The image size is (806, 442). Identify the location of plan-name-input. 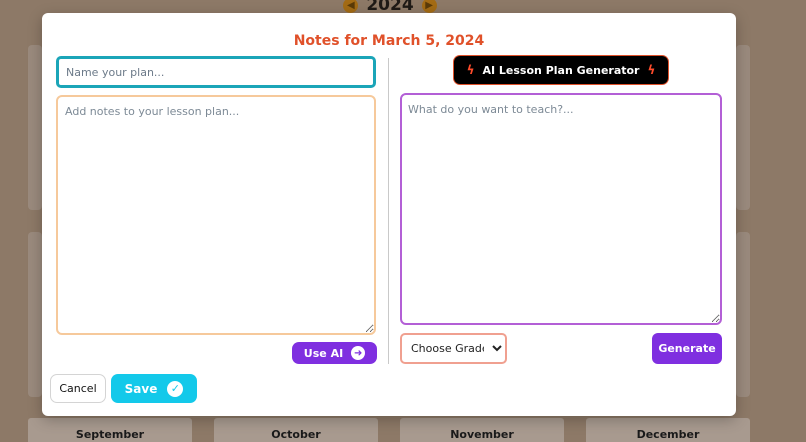
(216, 72).